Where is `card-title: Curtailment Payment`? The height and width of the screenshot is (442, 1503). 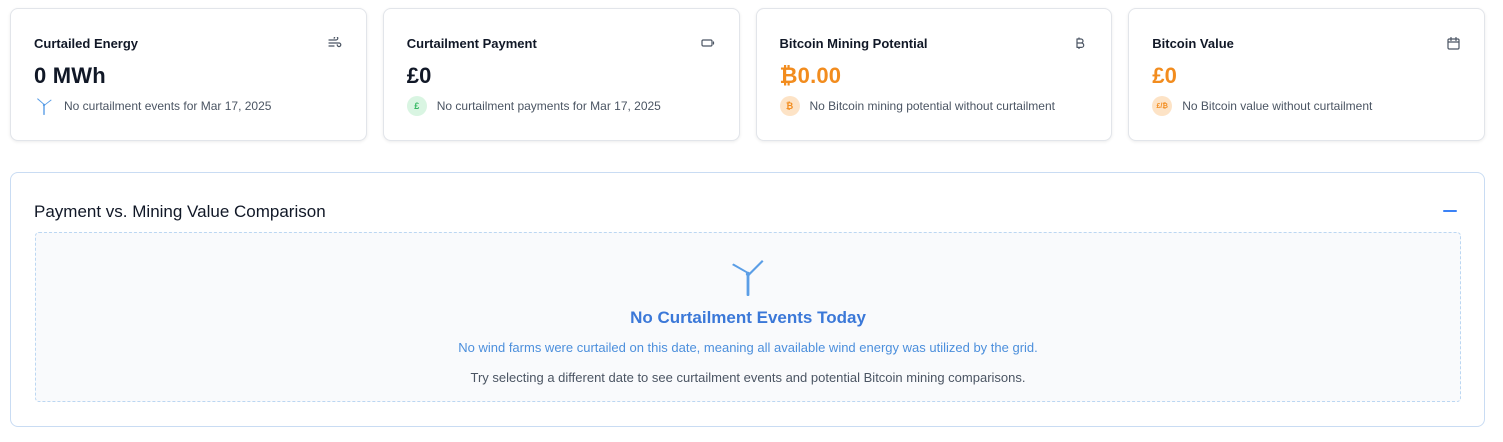
card-title: Curtailment Payment is located at coordinates (471, 43).